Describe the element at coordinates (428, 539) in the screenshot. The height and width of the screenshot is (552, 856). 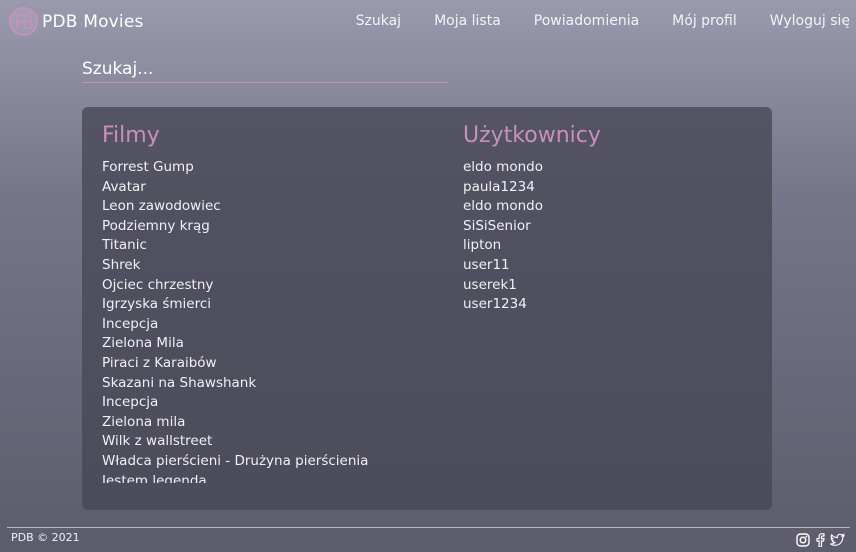
I see `footer: PDB © 2021` at that location.